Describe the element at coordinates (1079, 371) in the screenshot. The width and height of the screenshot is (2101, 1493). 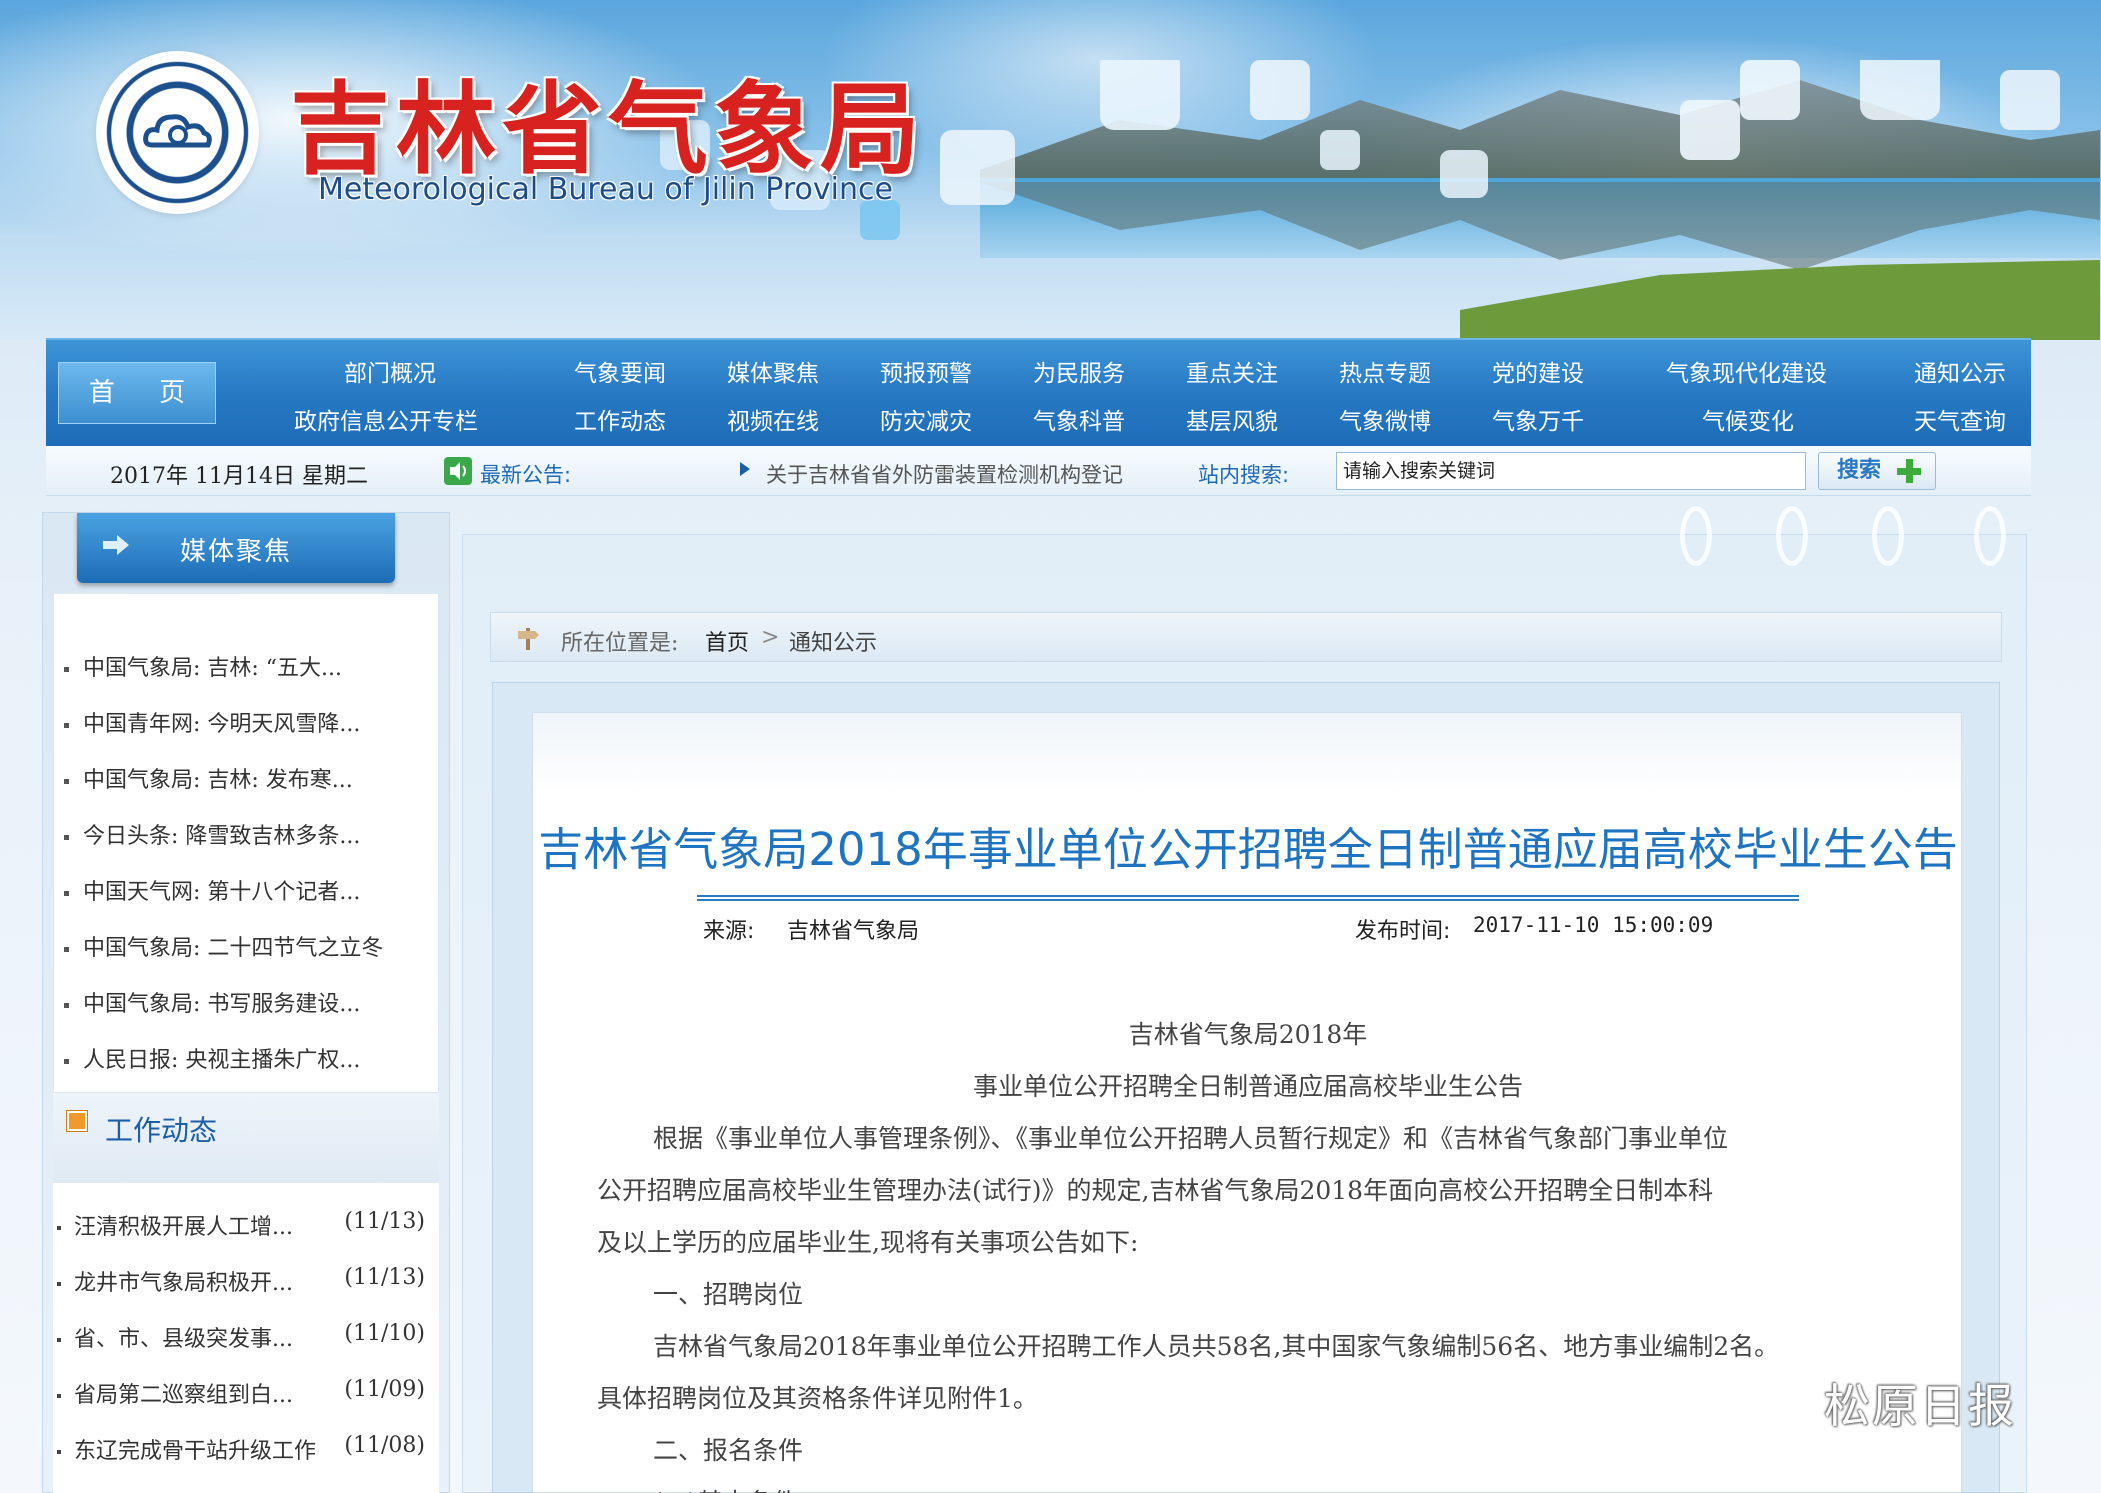
I see `nav-item: 为民服务` at that location.